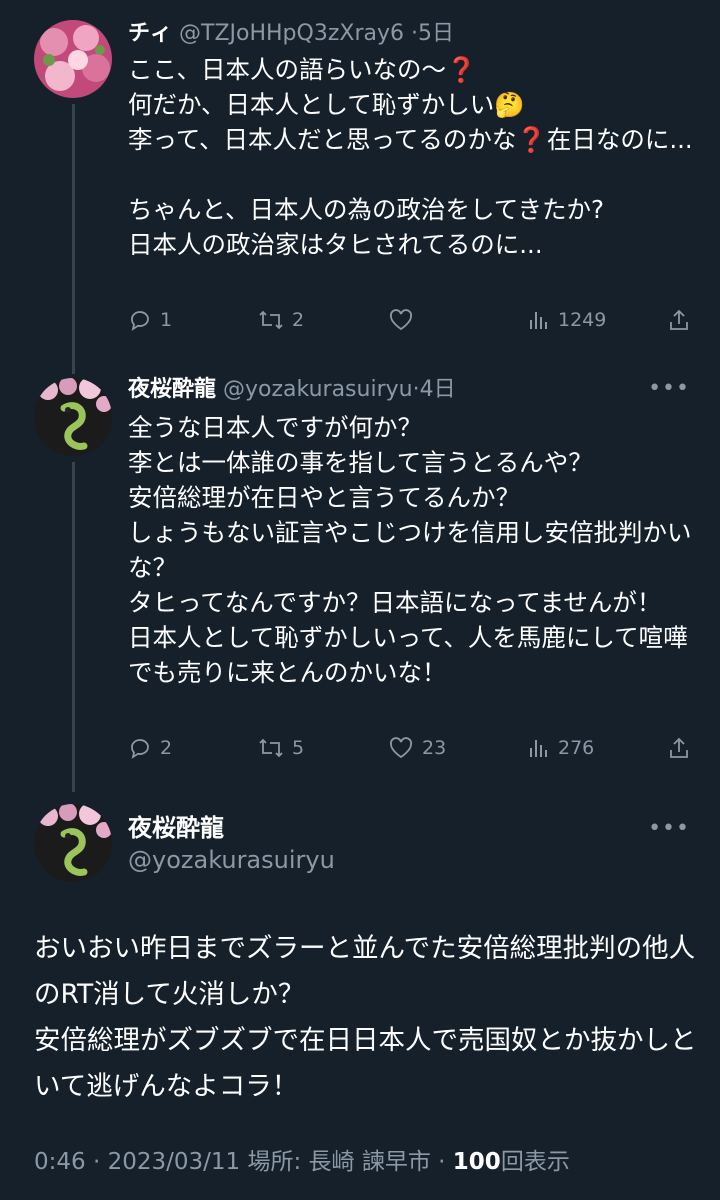 The image size is (720, 1200). I want to click on tweet-meta: 0:46 · 2023/03/11 場所: 長崎 諫早市 · 100回表示, so click(302, 1162).